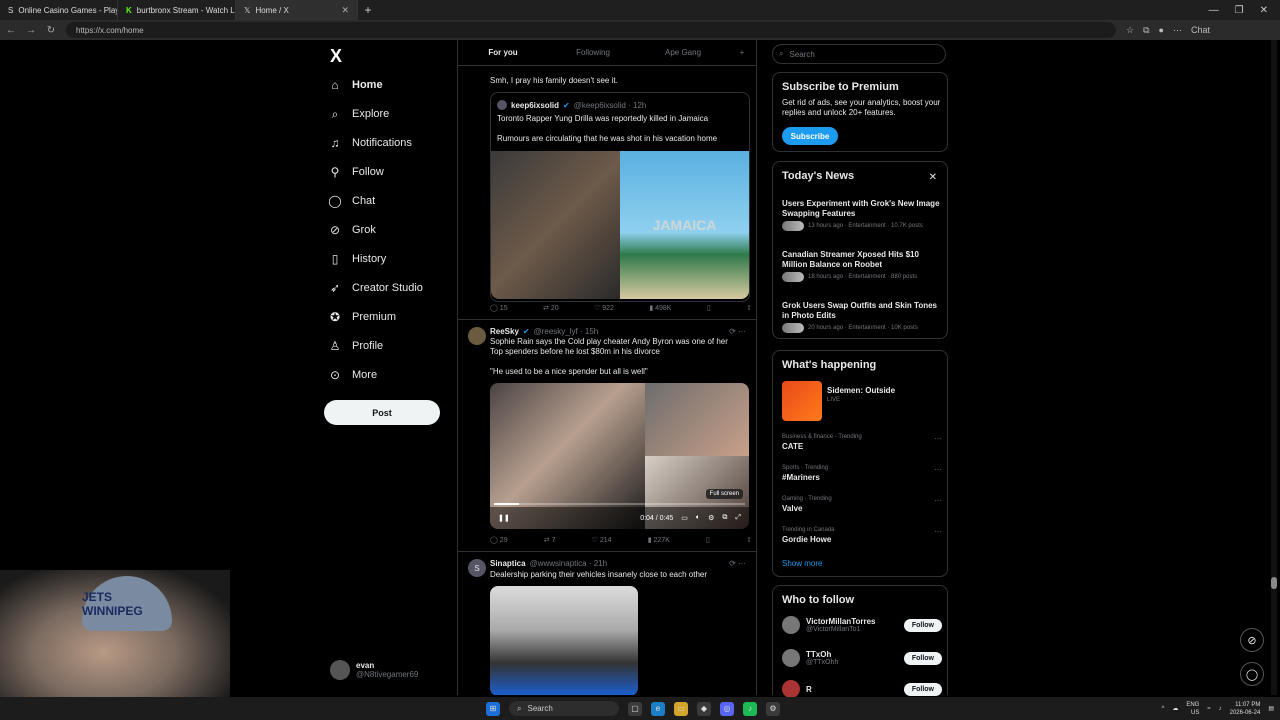 The width and height of the screenshot is (1280, 720). What do you see at coordinates (684, 225) in the screenshot?
I see `quote-image-right: JAMAICA` at bounding box center [684, 225].